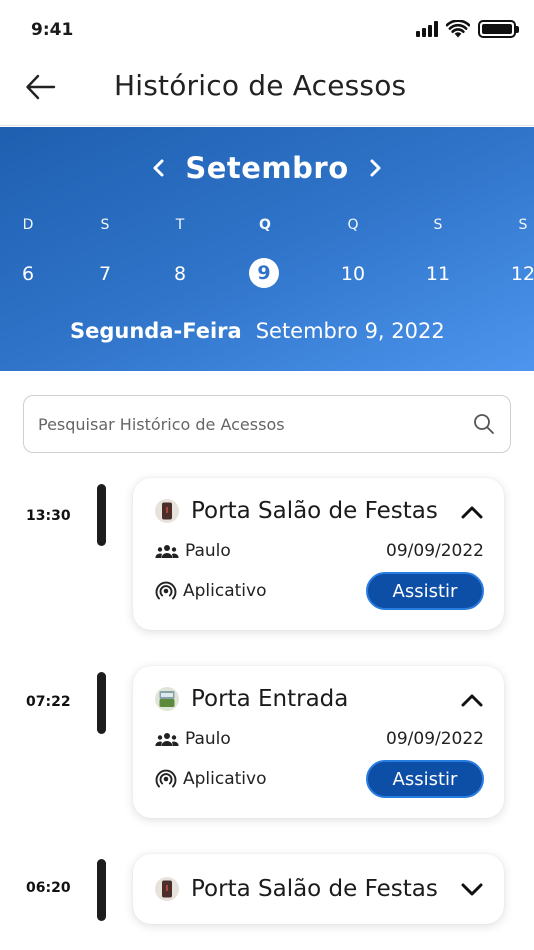  I want to click on entry-time: 13:30, so click(48, 516).